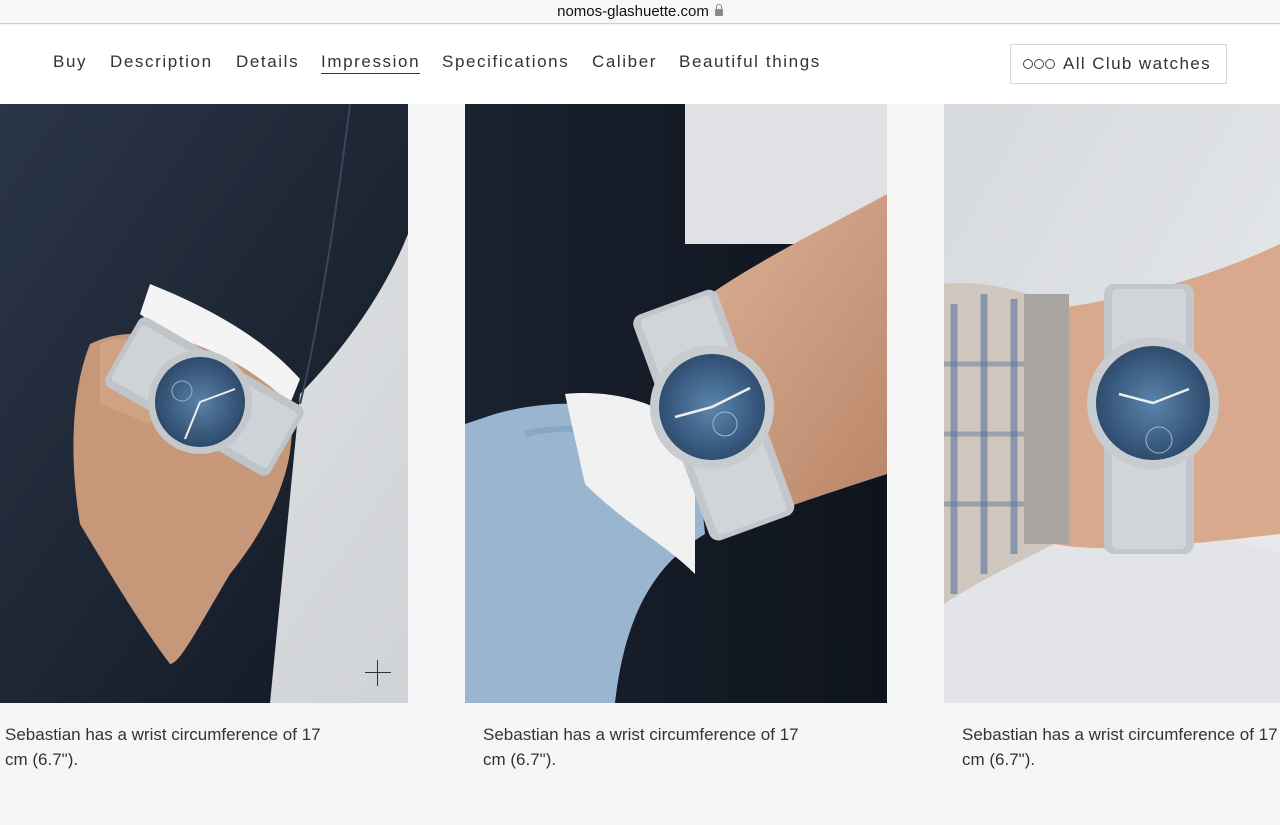 This screenshot has width=1280, height=825. I want to click on nav-item-beautiful-things: Beautiful things, so click(750, 62).